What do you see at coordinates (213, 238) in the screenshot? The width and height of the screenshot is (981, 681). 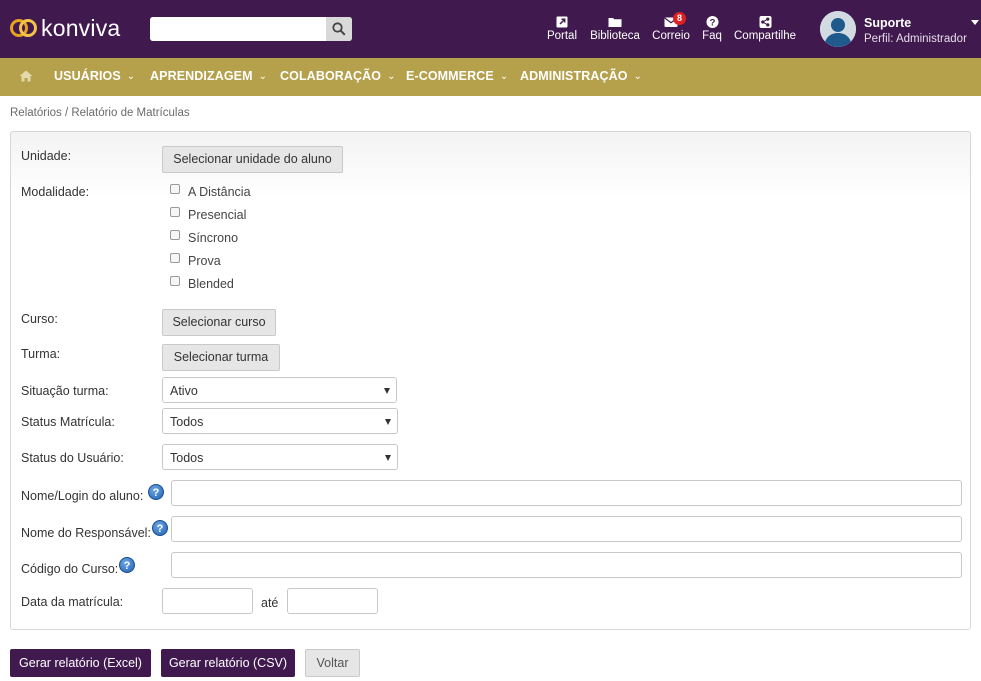 I see `checkbox-label: Síncrono` at bounding box center [213, 238].